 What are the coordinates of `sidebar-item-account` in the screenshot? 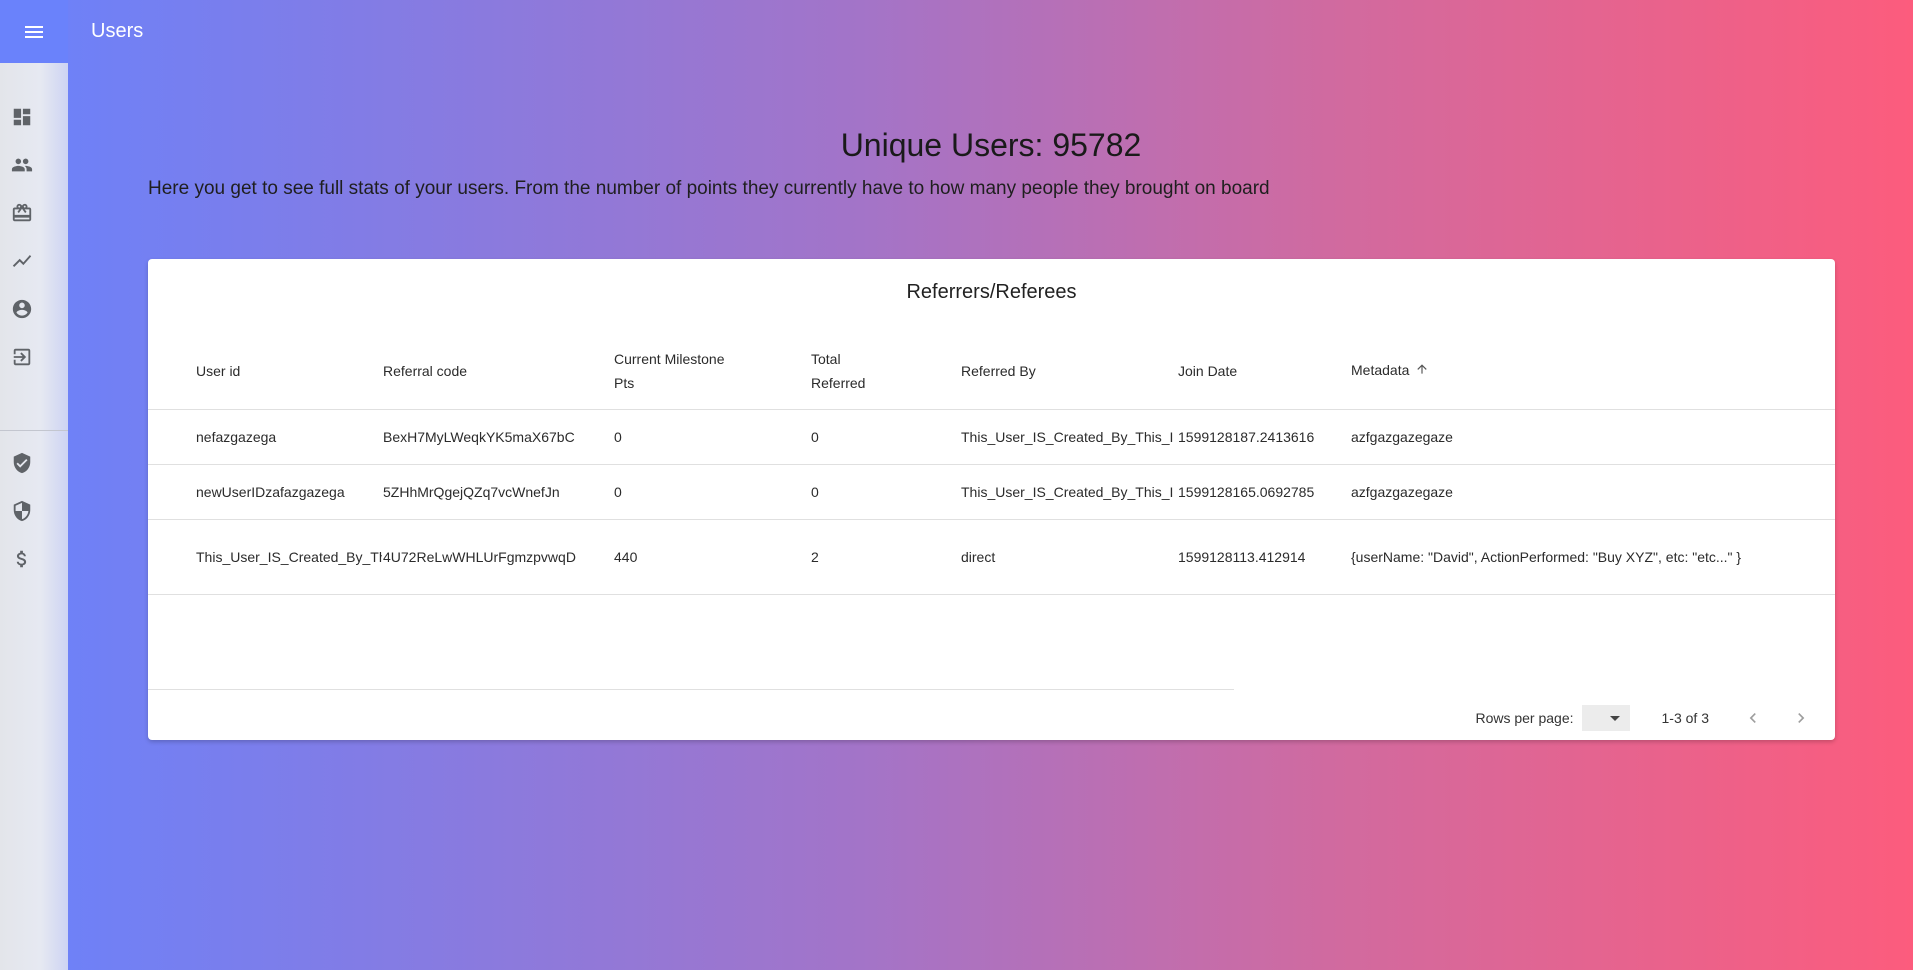 It's located at (22, 309).